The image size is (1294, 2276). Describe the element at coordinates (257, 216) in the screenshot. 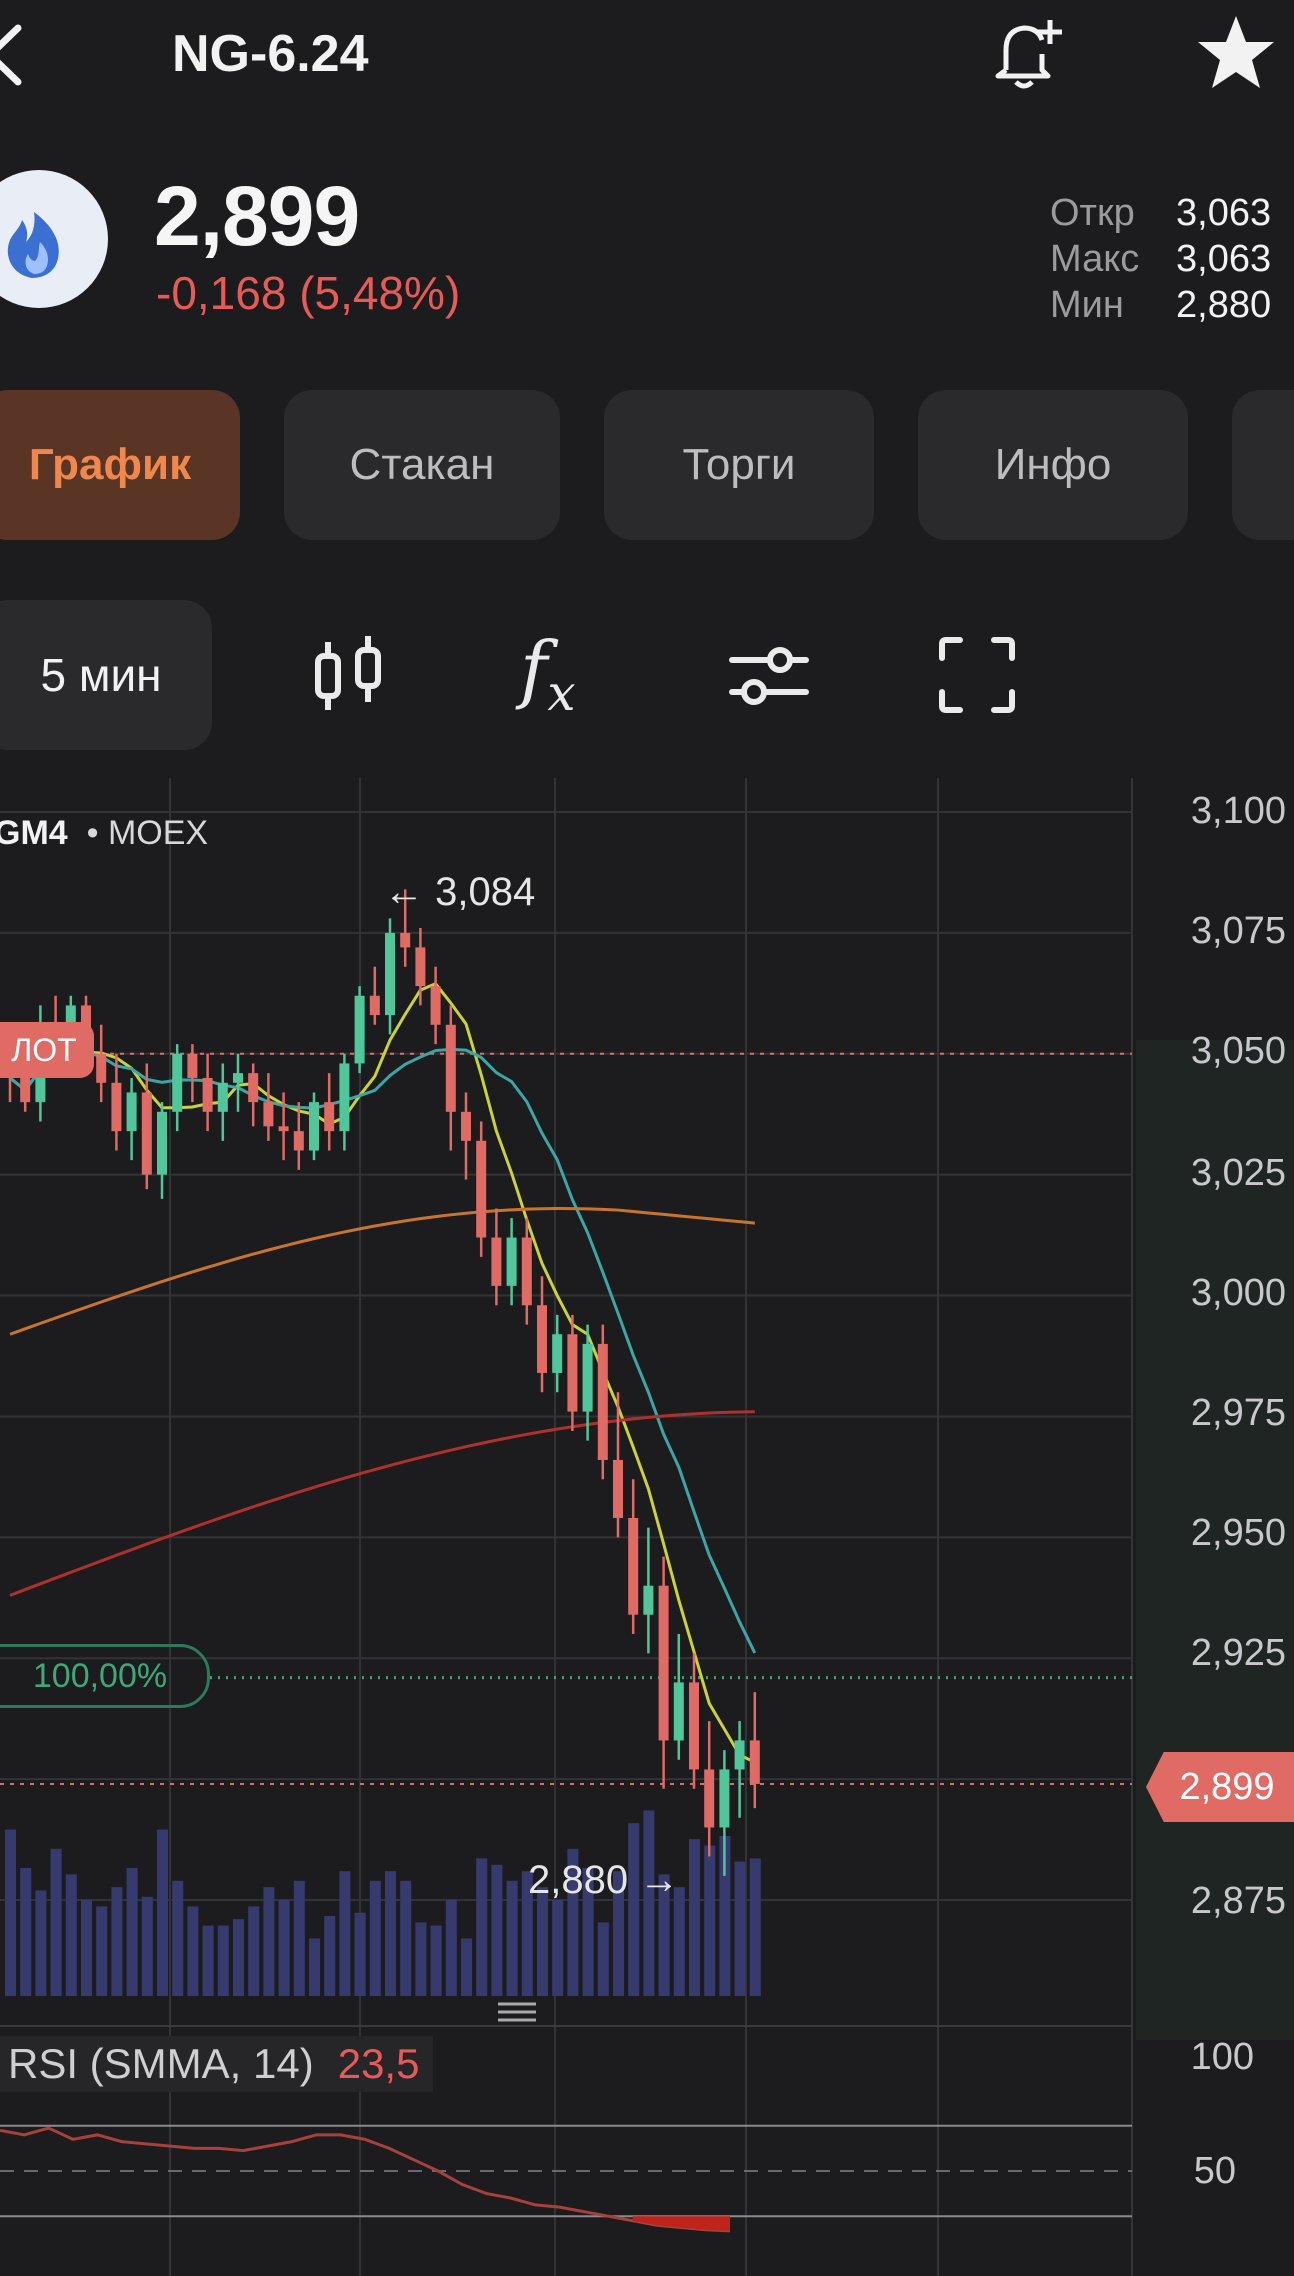

I see `last-price: 2,899` at that location.